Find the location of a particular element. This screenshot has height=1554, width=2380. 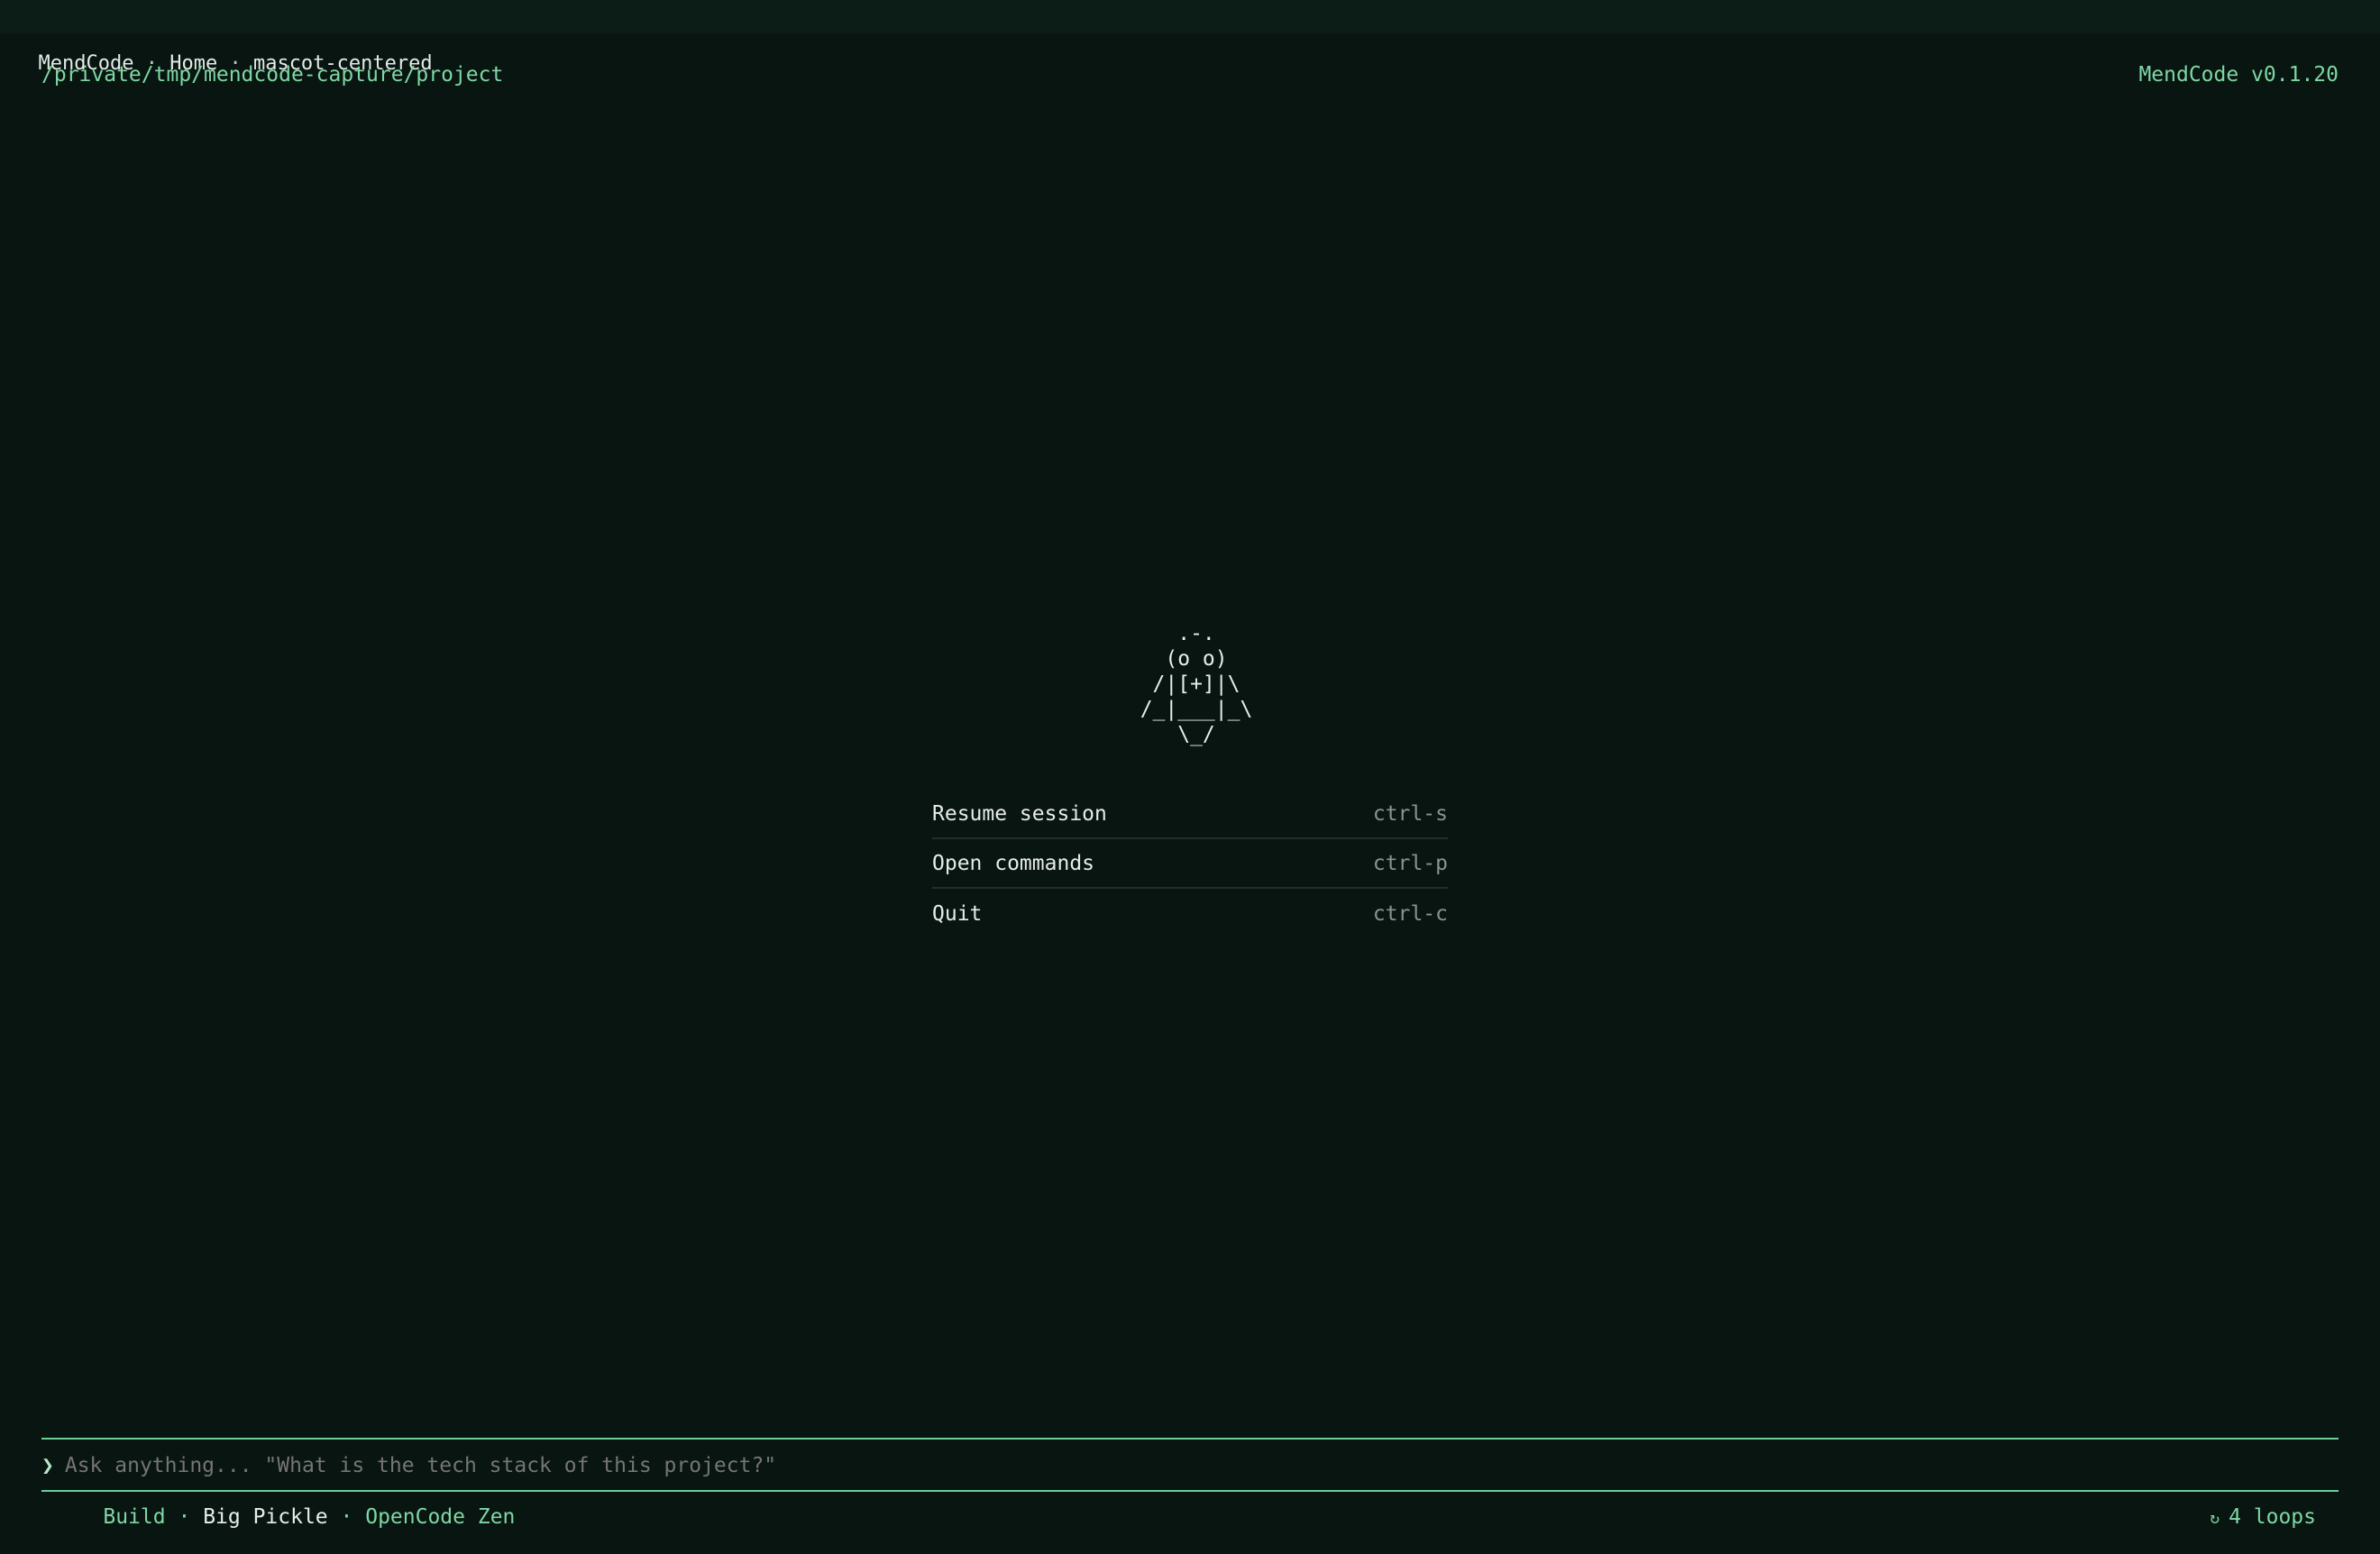

menu-item-label: Resume session is located at coordinates (1019, 813).